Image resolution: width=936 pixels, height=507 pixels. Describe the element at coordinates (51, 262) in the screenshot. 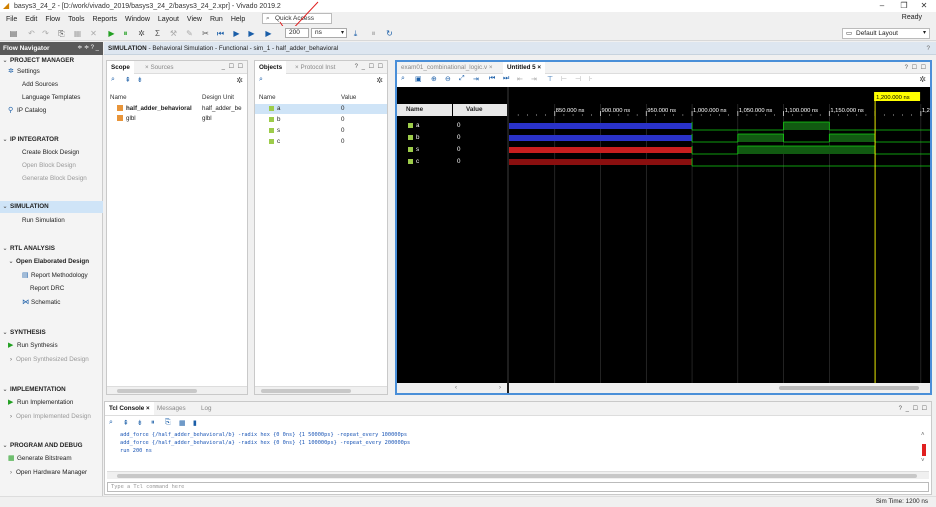

I see `nav-item-open-elaborated-design: ⌄ Open Elaborated Design` at that location.